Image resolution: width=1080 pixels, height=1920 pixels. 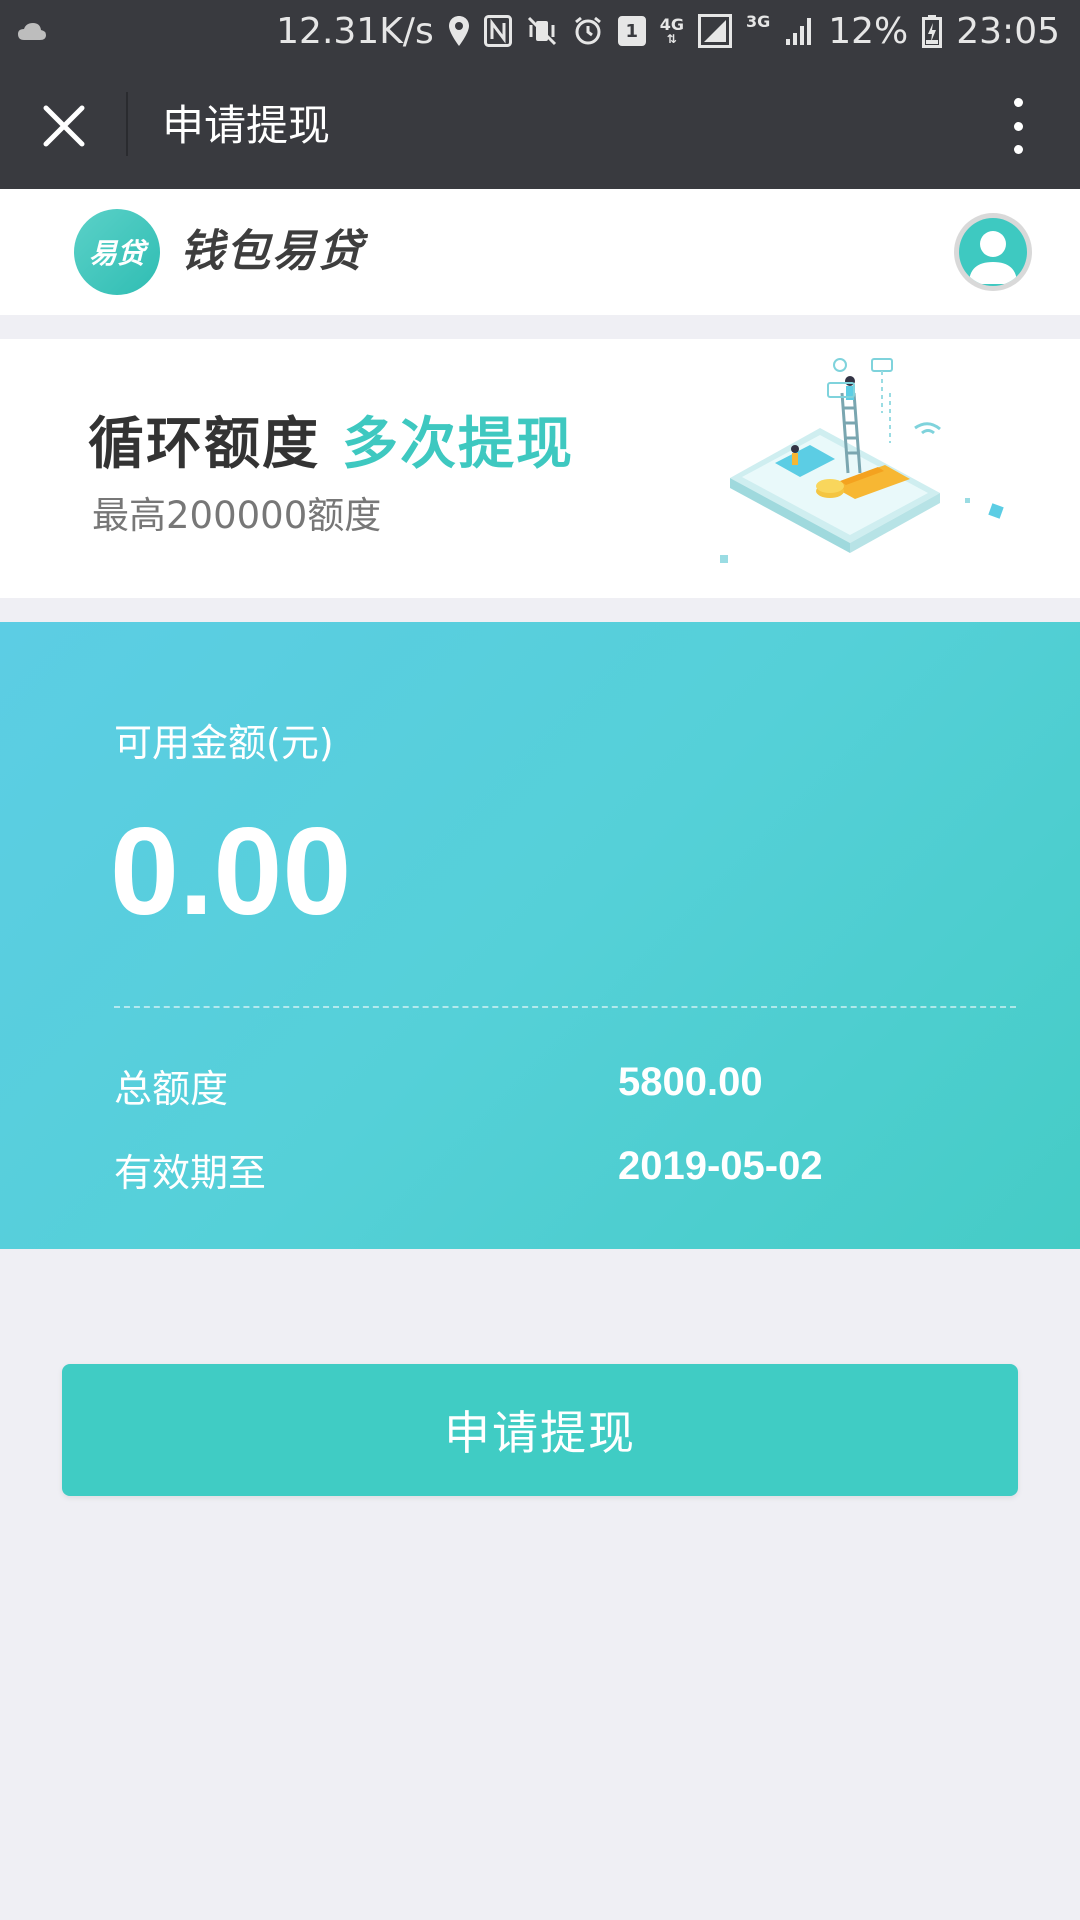 I want to click on location-icon, so click(x=459, y=31).